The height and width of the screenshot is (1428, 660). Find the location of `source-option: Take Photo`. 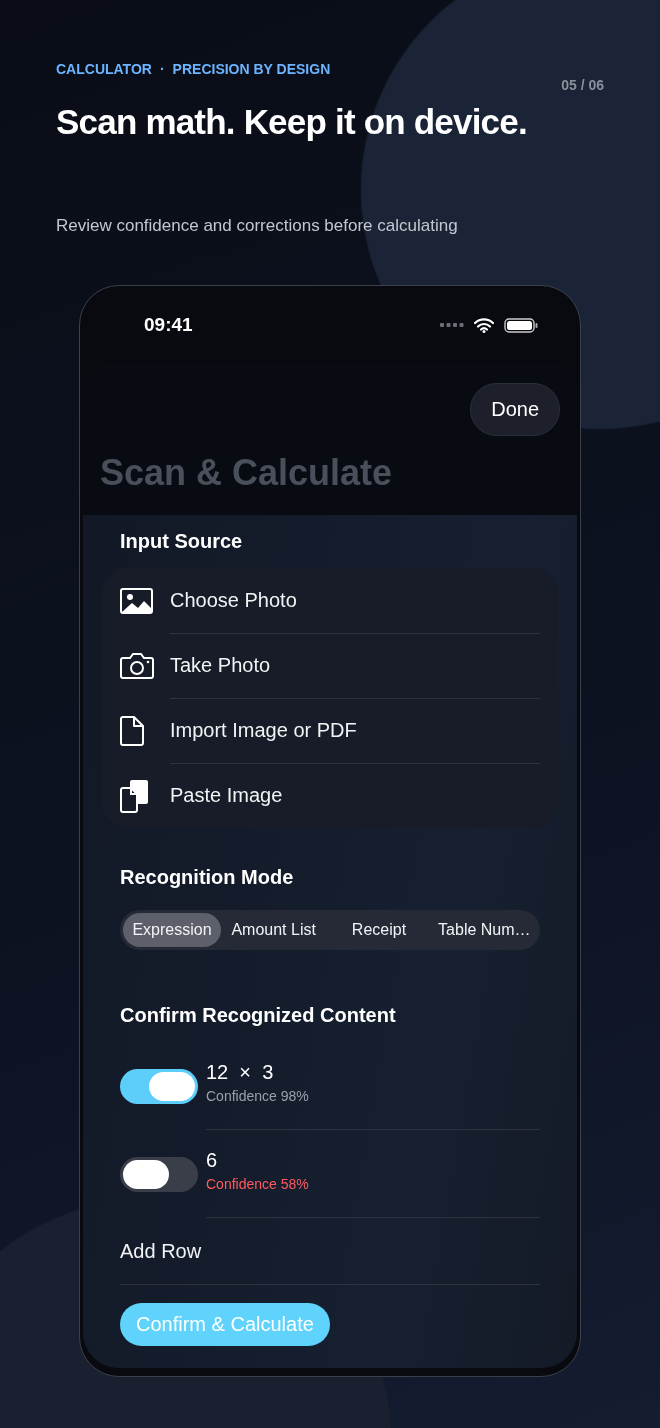

source-option: Take Photo is located at coordinates (355, 665).